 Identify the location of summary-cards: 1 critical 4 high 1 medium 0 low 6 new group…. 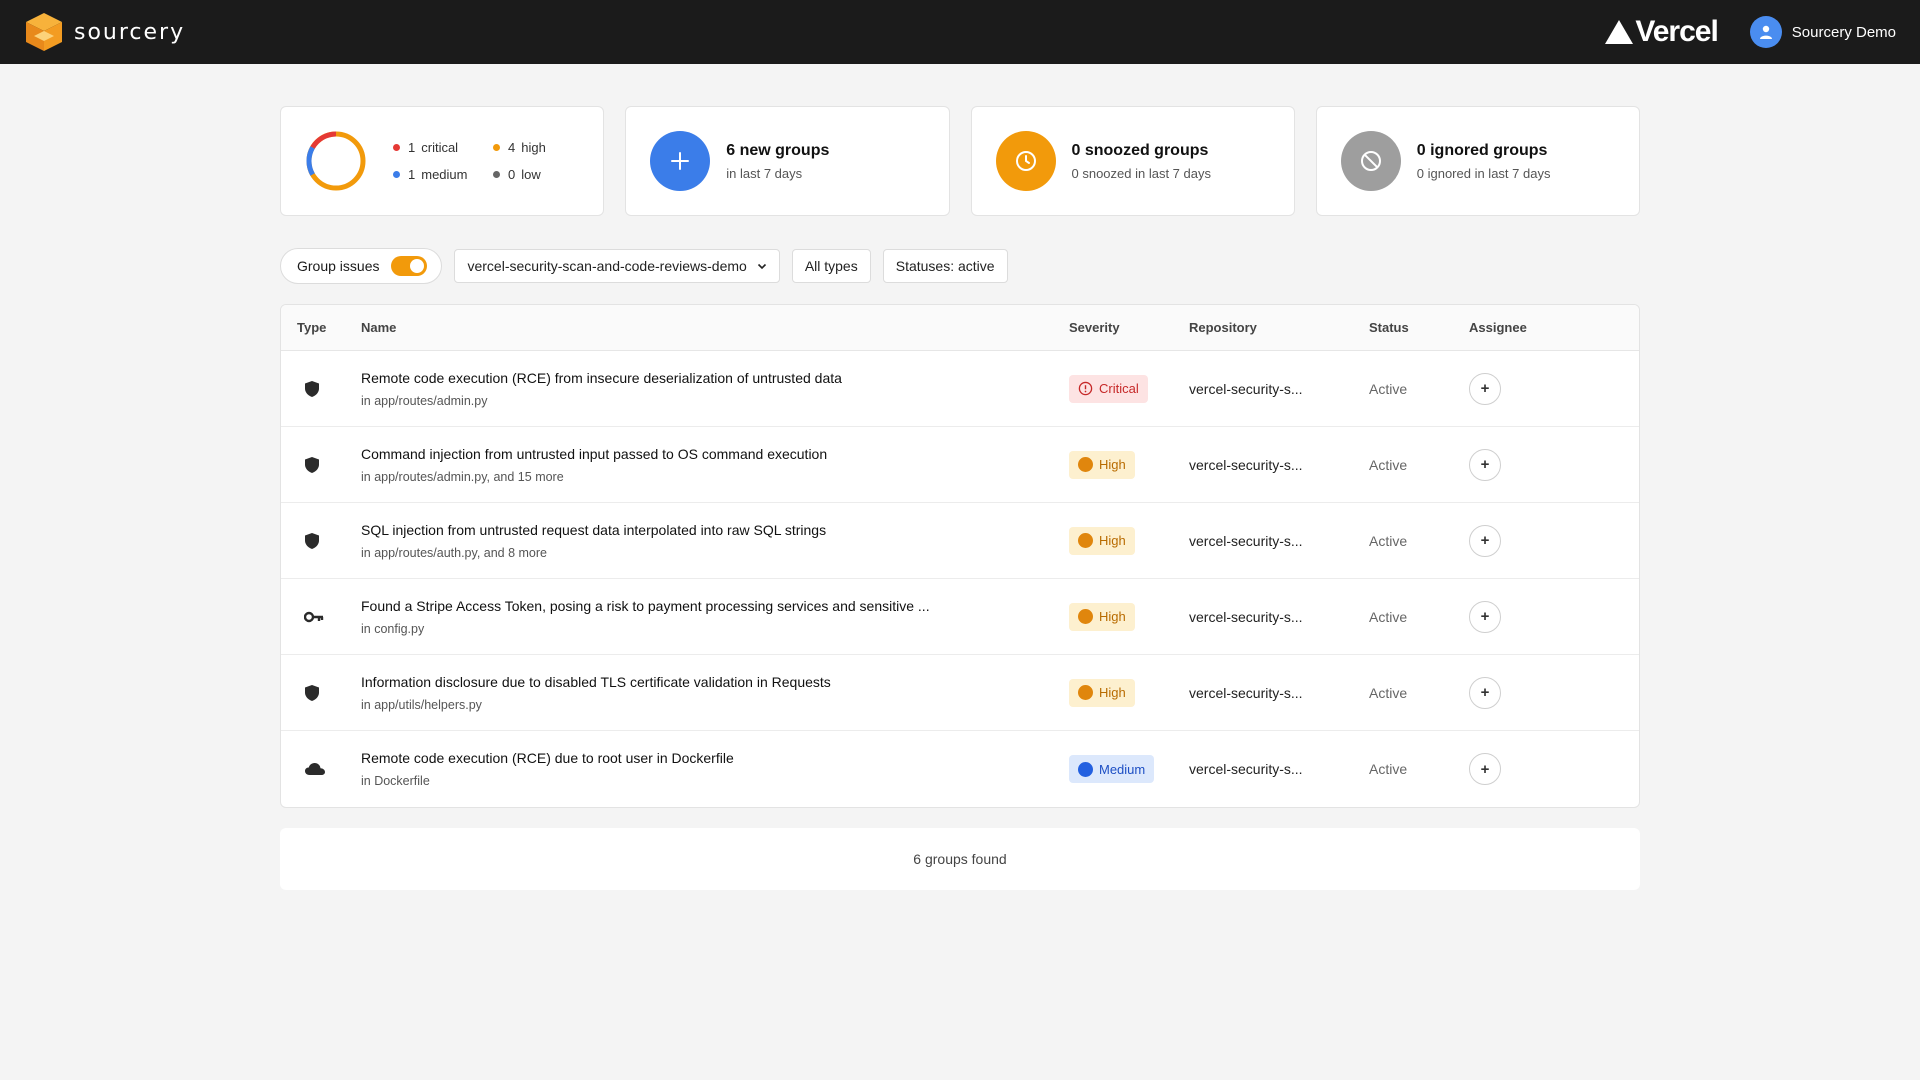
(960, 161).